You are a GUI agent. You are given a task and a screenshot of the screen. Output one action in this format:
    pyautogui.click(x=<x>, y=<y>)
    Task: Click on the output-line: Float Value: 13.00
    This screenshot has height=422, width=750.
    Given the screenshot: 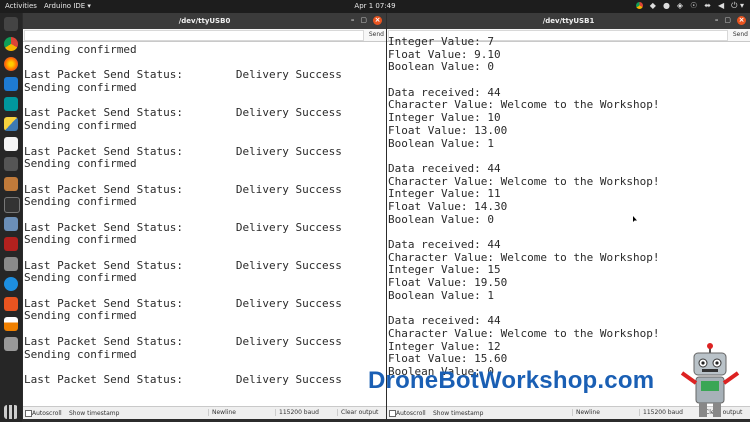 What is the action you would take?
    pyautogui.click(x=448, y=130)
    